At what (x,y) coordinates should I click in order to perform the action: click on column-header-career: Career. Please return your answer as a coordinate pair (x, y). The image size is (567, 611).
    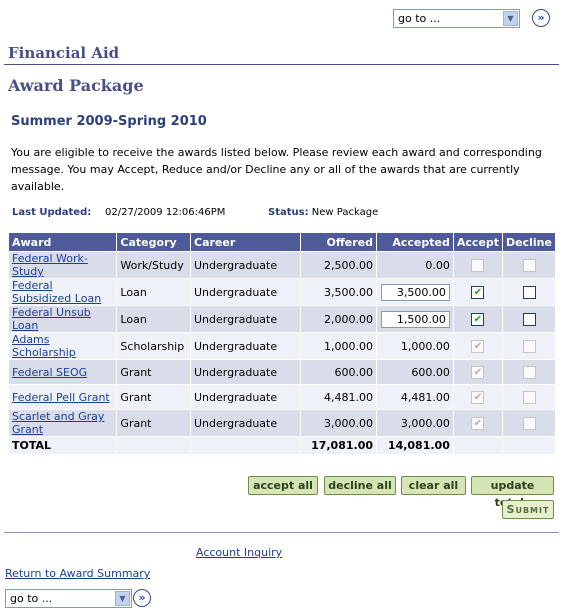
    Looking at the image, I should click on (245, 242).